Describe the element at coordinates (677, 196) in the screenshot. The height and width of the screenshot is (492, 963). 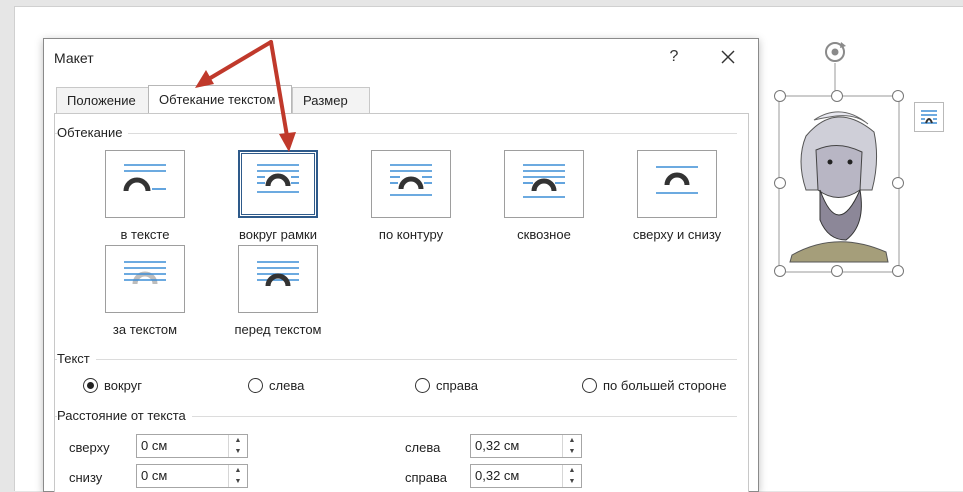
I see `wrap-option-top-bottom: сверху и снизу` at that location.